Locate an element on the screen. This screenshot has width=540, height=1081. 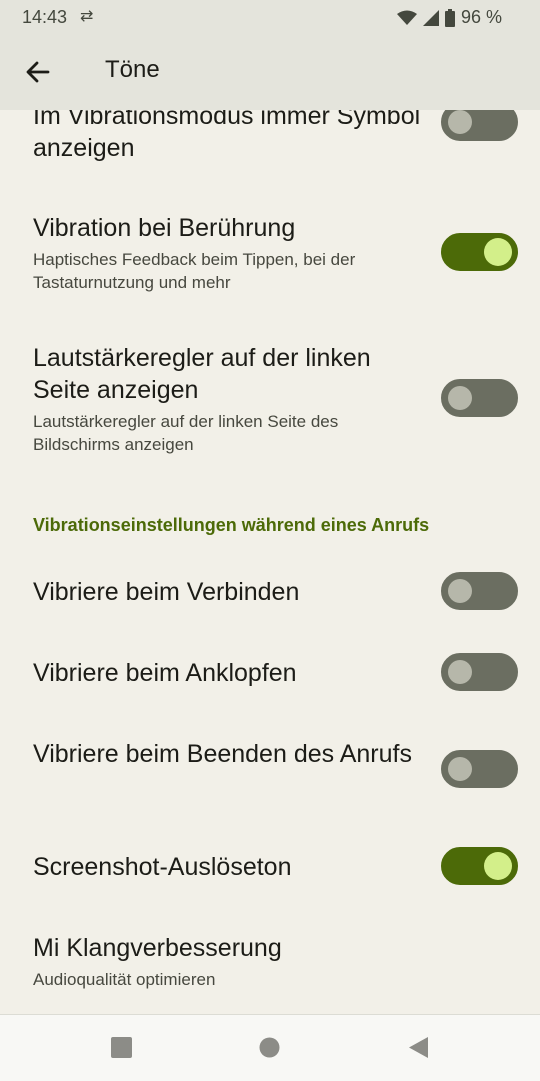
status-bar: 14:43 ⇄ 96 % is located at coordinates (270, 17).